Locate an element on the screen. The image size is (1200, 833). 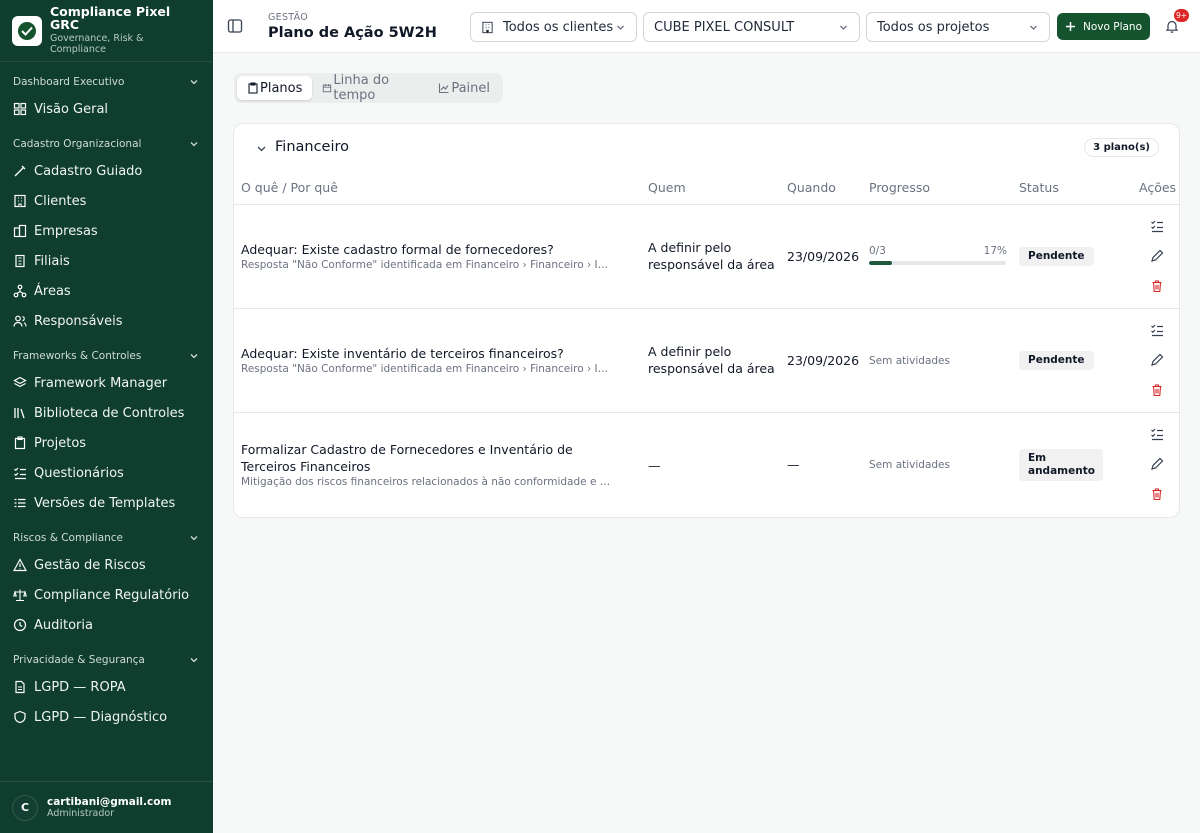
avatar: C is located at coordinates (25, 807).